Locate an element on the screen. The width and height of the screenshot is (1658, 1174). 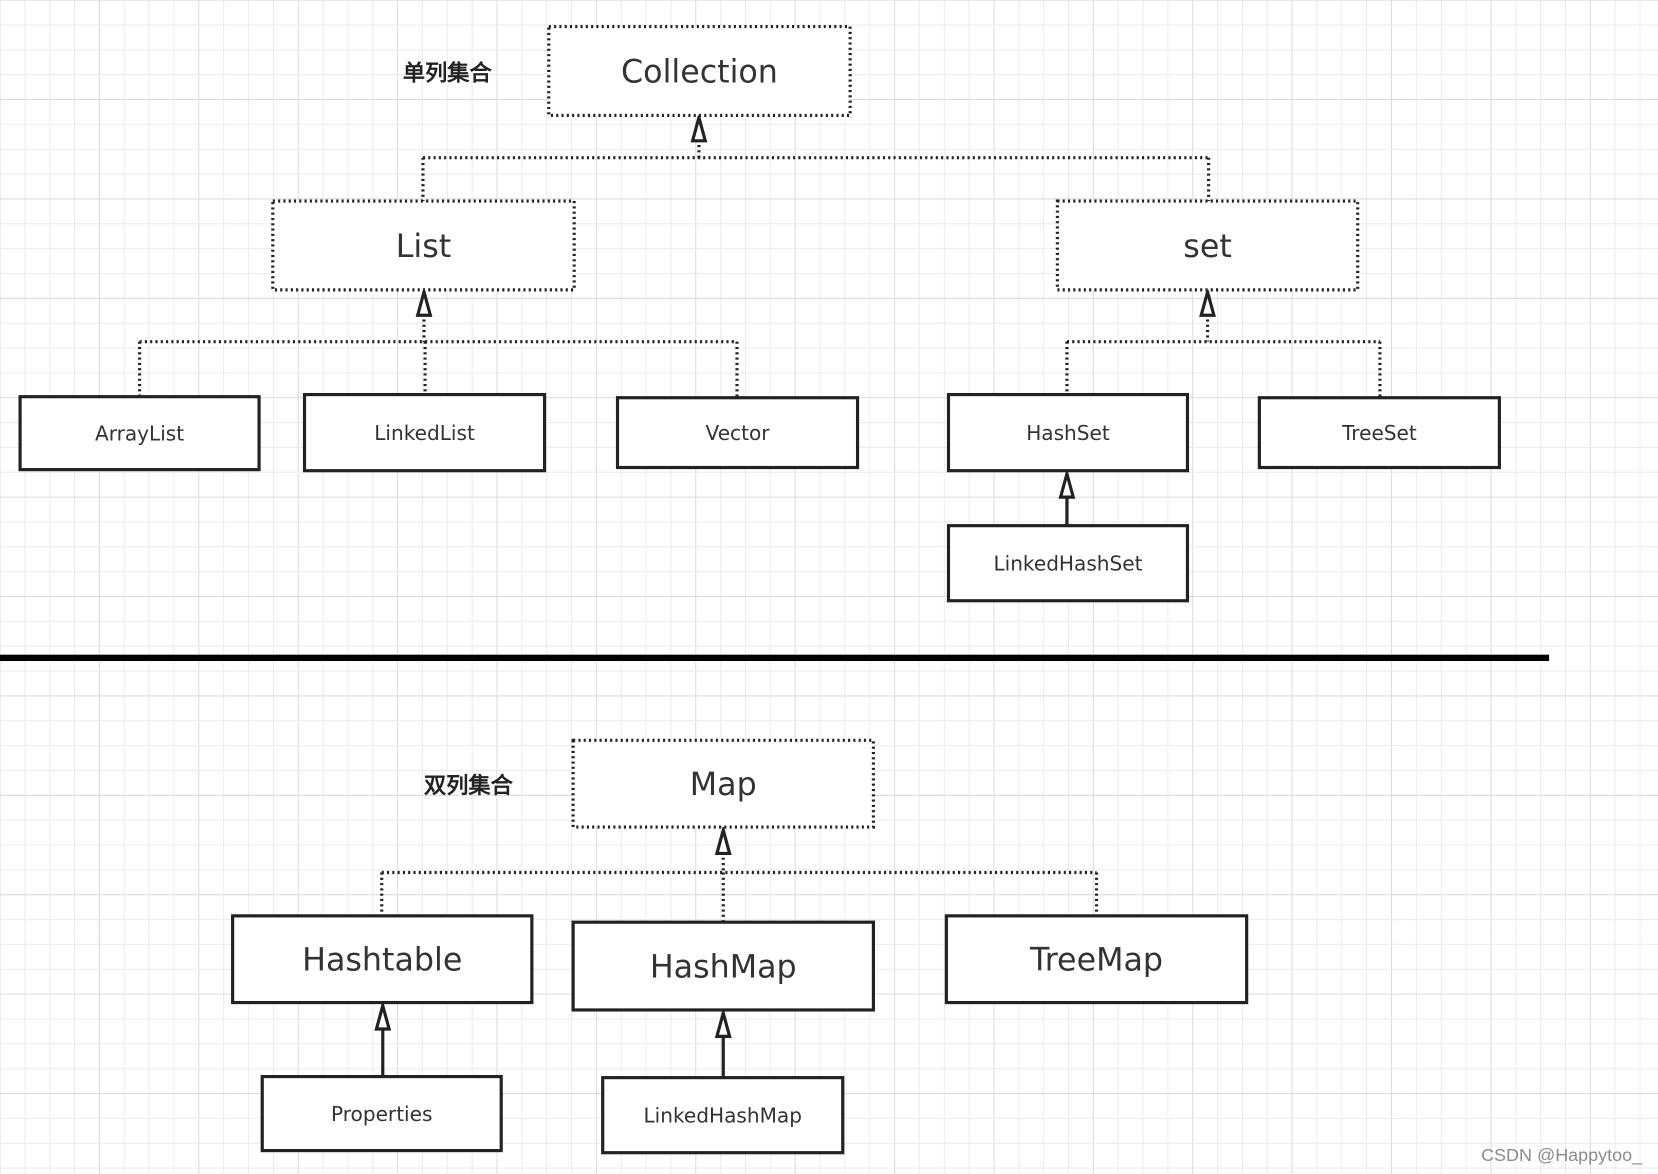
node-hashset: HashSet is located at coordinates (1068, 432).